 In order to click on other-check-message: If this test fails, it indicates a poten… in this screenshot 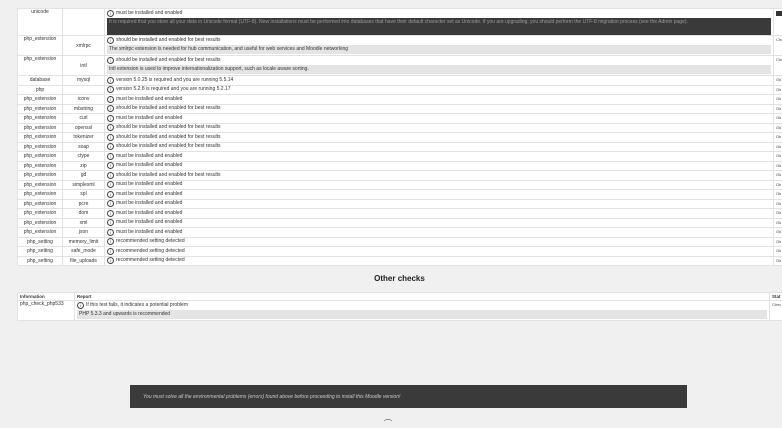, I will do `click(137, 305)`.